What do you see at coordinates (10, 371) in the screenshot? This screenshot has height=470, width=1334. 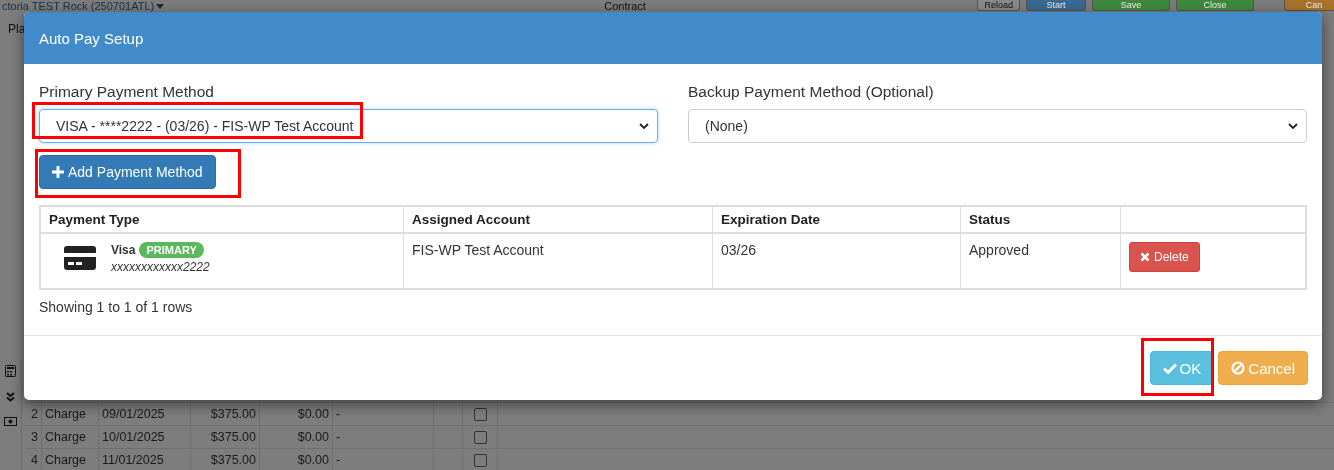 I see `calculator-icon` at bounding box center [10, 371].